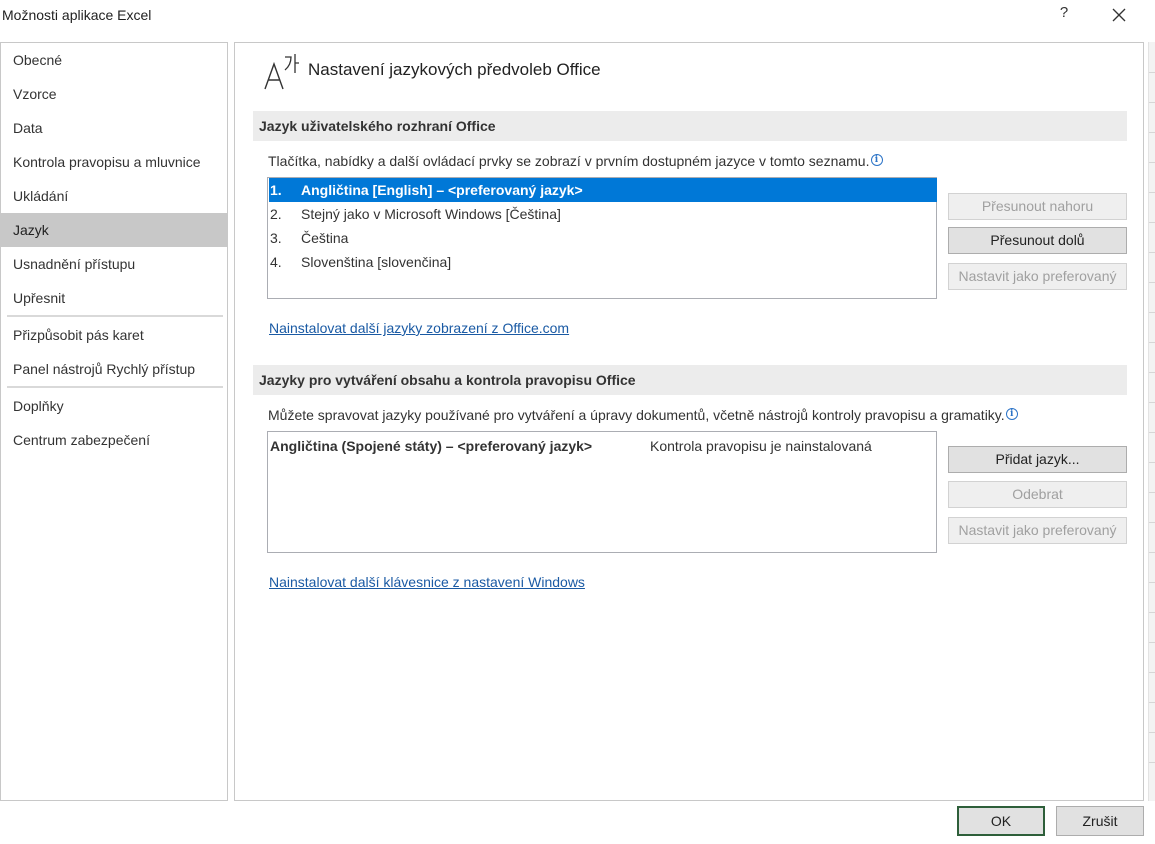 The height and width of the screenshot is (844, 1155). I want to click on remove-button: Odebrat, so click(1037, 494).